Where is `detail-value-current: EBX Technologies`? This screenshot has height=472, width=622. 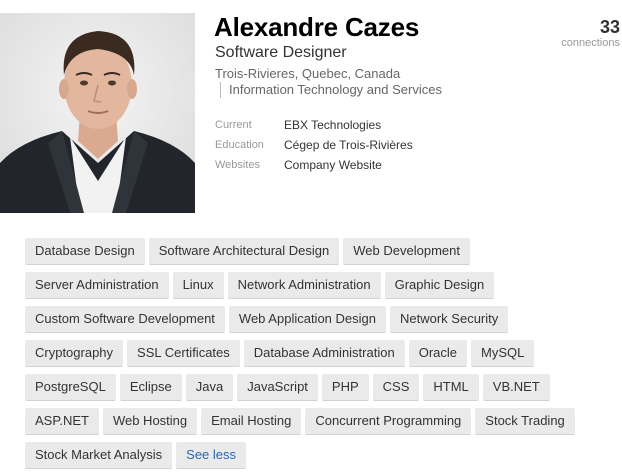 detail-value-current: EBX Technologies is located at coordinates (332, 125).